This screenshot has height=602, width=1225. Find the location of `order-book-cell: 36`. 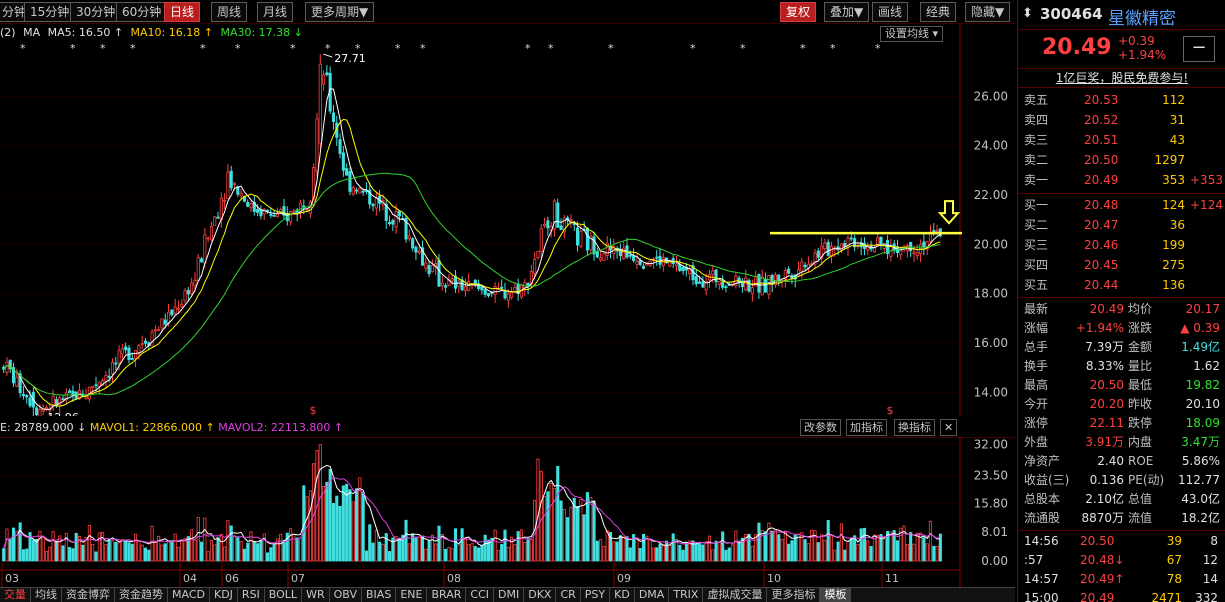

order-book-cell: 36 is located at coordinates (1177, 225).